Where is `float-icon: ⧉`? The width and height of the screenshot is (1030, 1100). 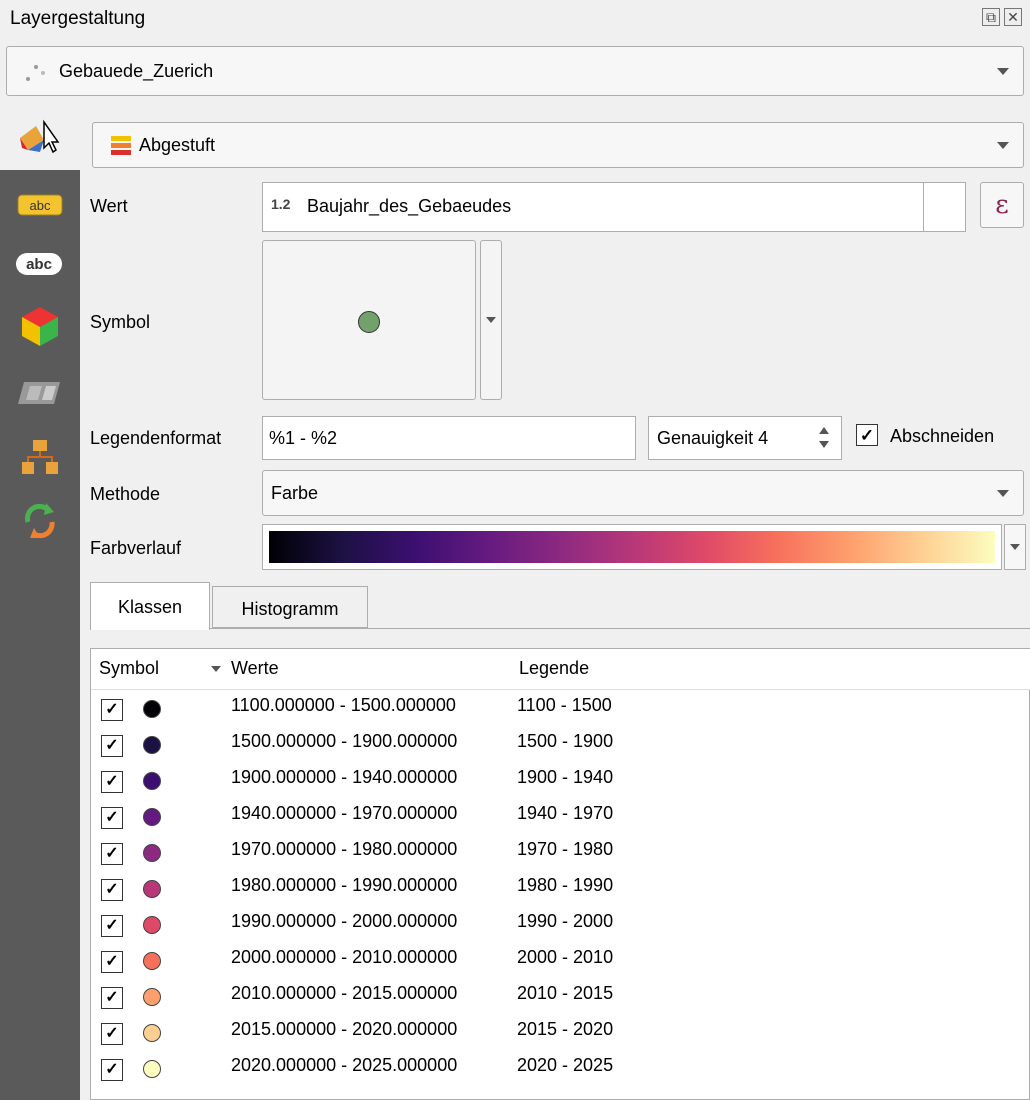 float-icon: ⧉ is located at coordinates (991, 17).